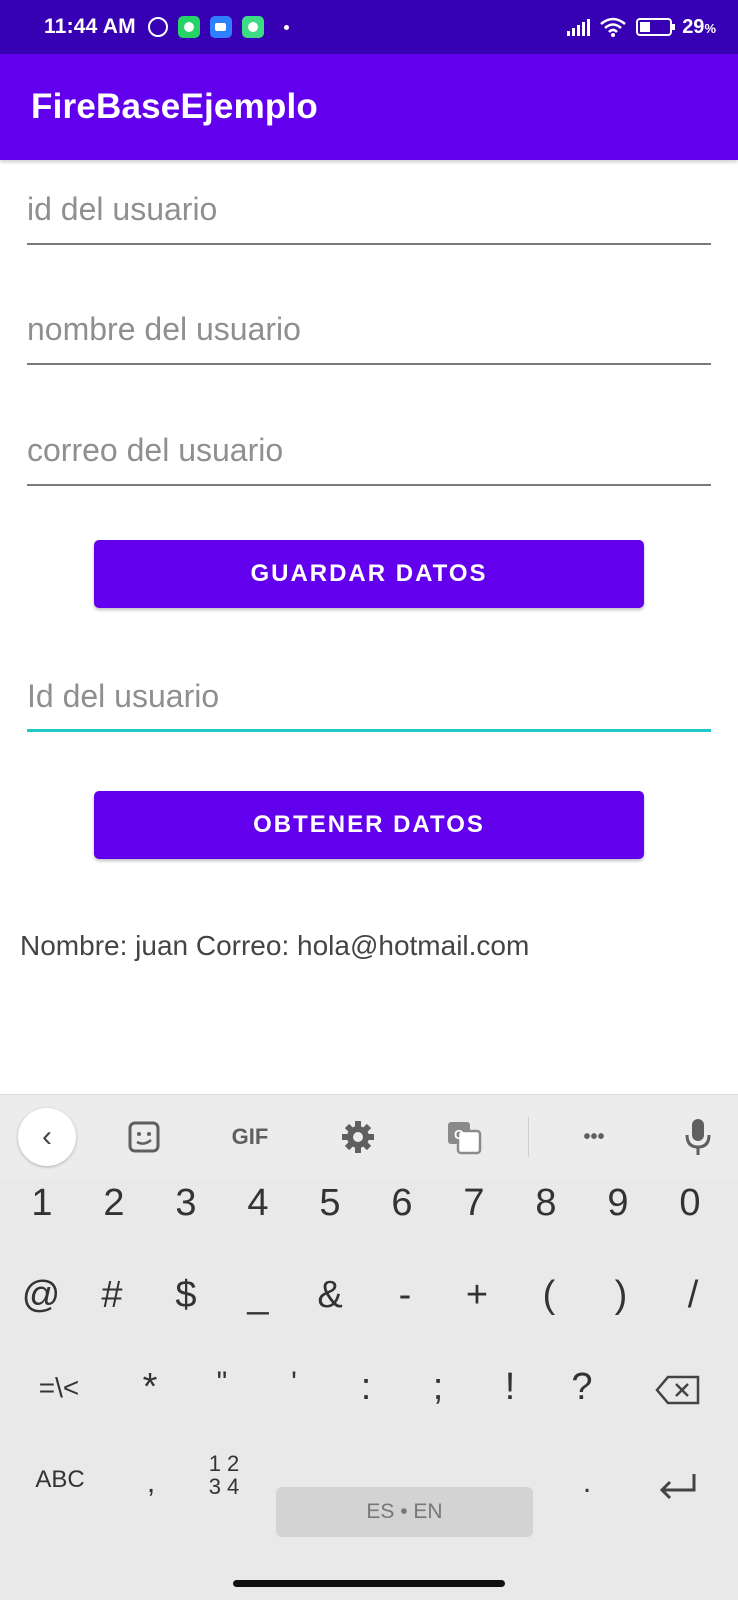 Image resolution: width=738 pixels, height=1600 pixels. What do you see at coordinates (369, 574) in the screenshot?
I see `save-data-button: GUARDAR DATOS` at bounding box center [369, 574].